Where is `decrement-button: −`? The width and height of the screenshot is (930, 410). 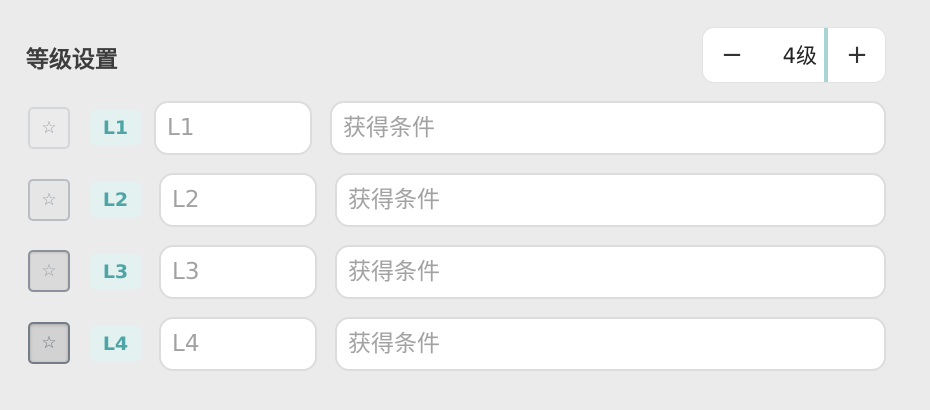
decrement-button: − is located at coordinates (732, 55).